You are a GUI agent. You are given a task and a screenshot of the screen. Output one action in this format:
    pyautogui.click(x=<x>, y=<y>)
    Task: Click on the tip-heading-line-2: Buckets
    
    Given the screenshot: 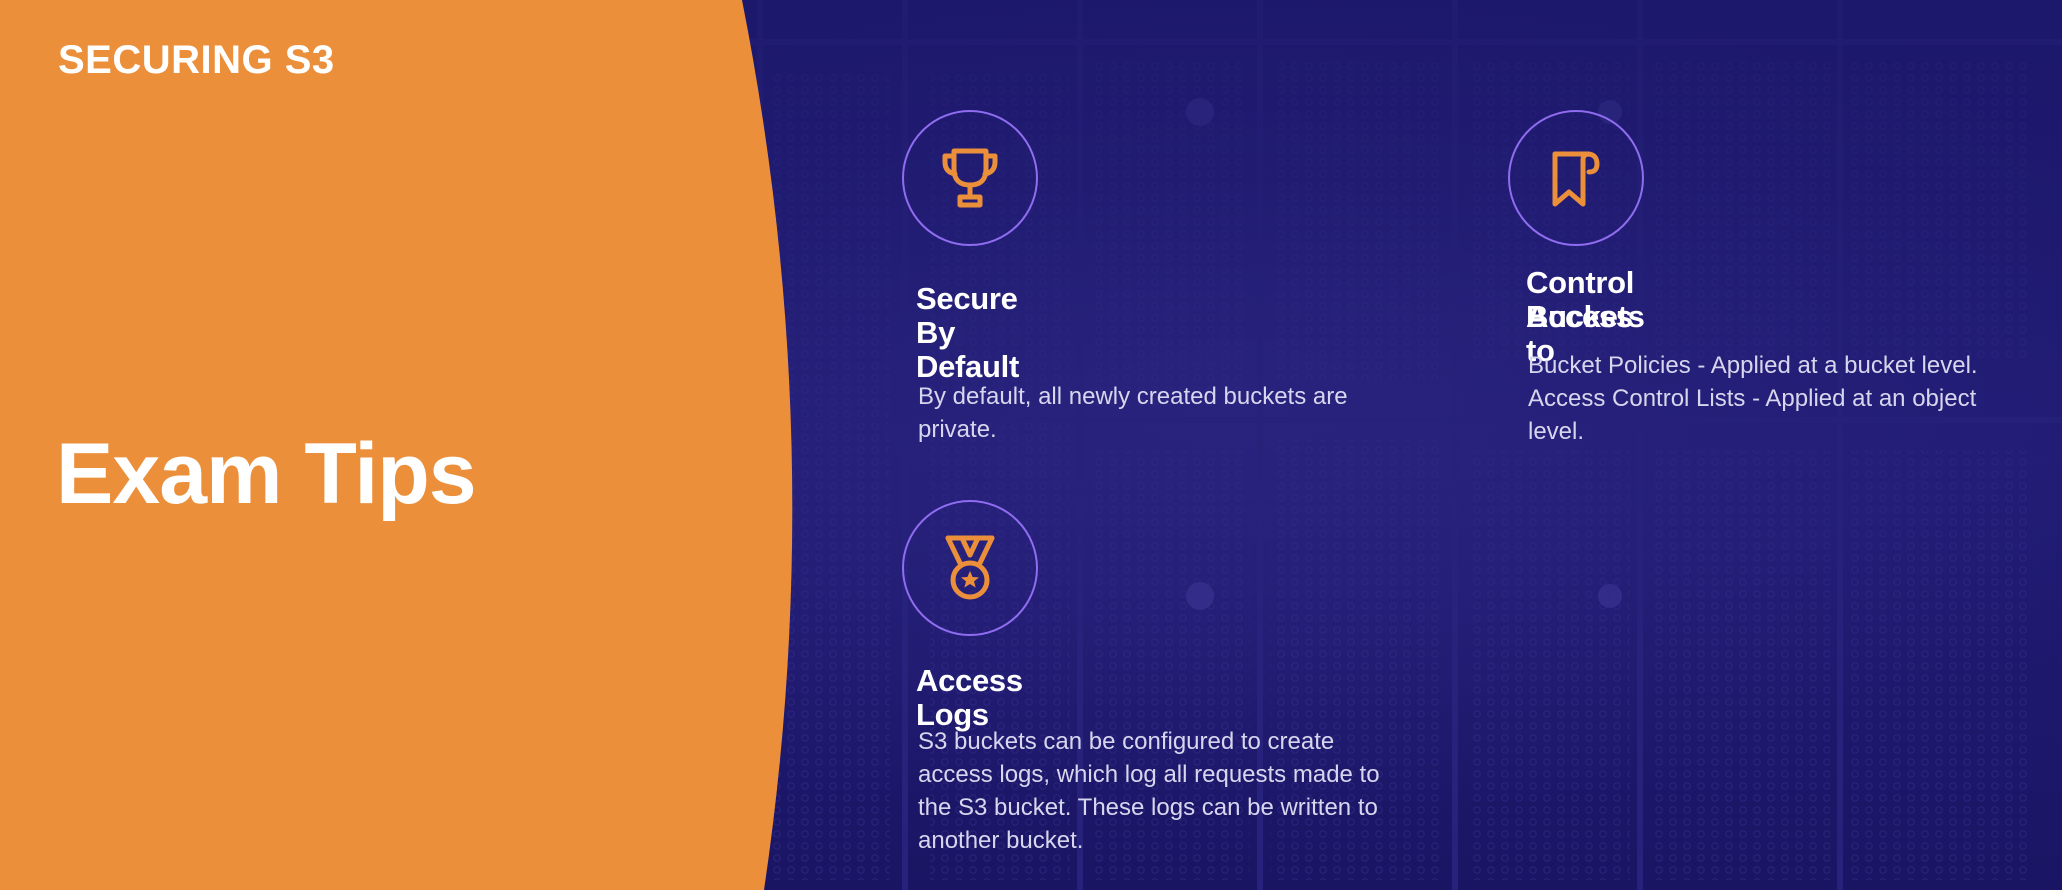 What is the action you would take?
    pyautogui.click(x=1585, y=316)
    